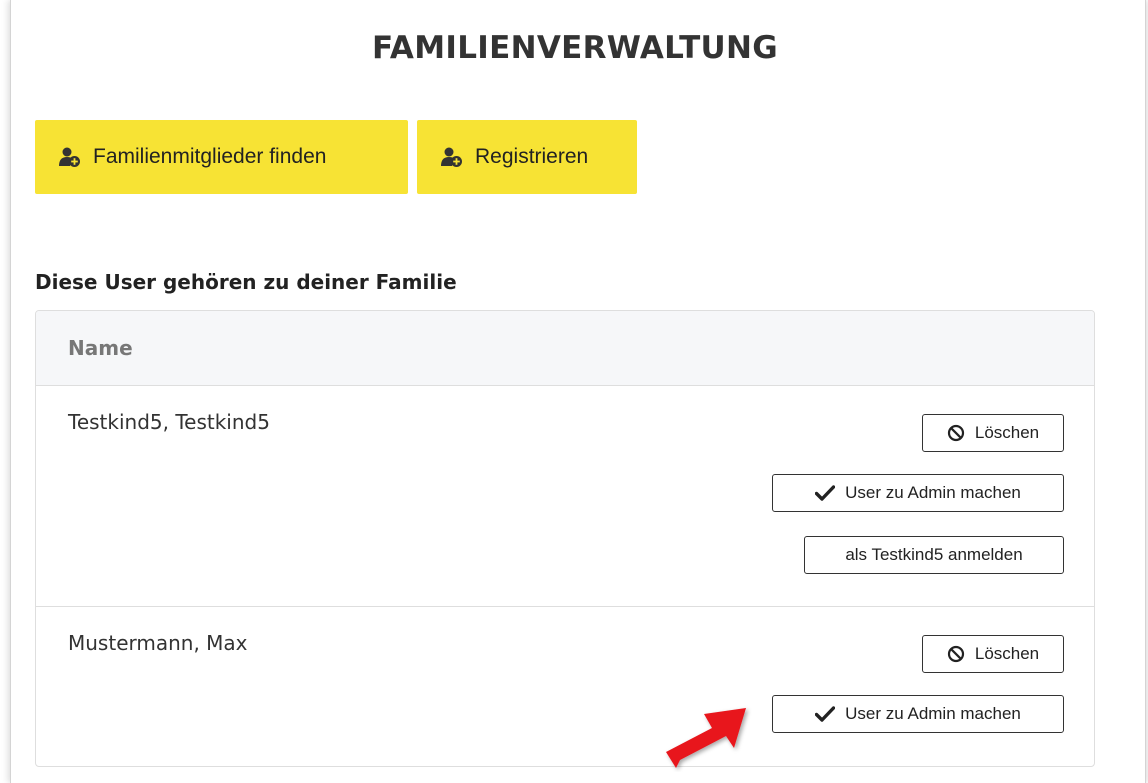 The height and width of the screenshot is (783, 1148). Describe the element at coordinates (575, 48) in the screenshot. I see `page-title: FAMILIENVERWALTUNG` at that location.